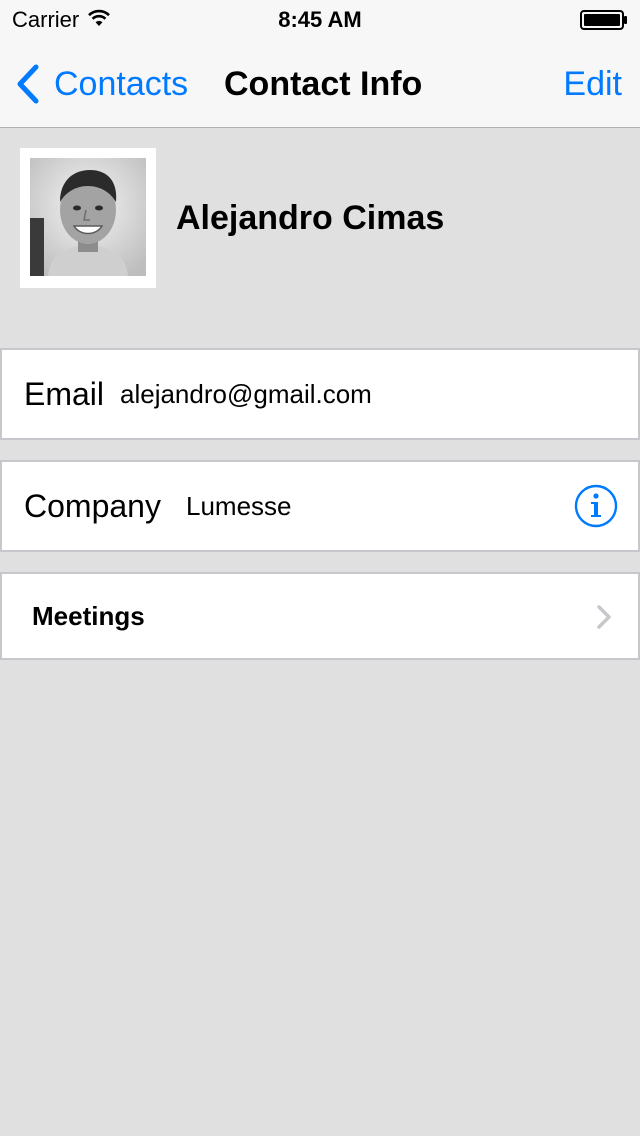  I want to click on back-button-label: Contacts, so click(121, 83).